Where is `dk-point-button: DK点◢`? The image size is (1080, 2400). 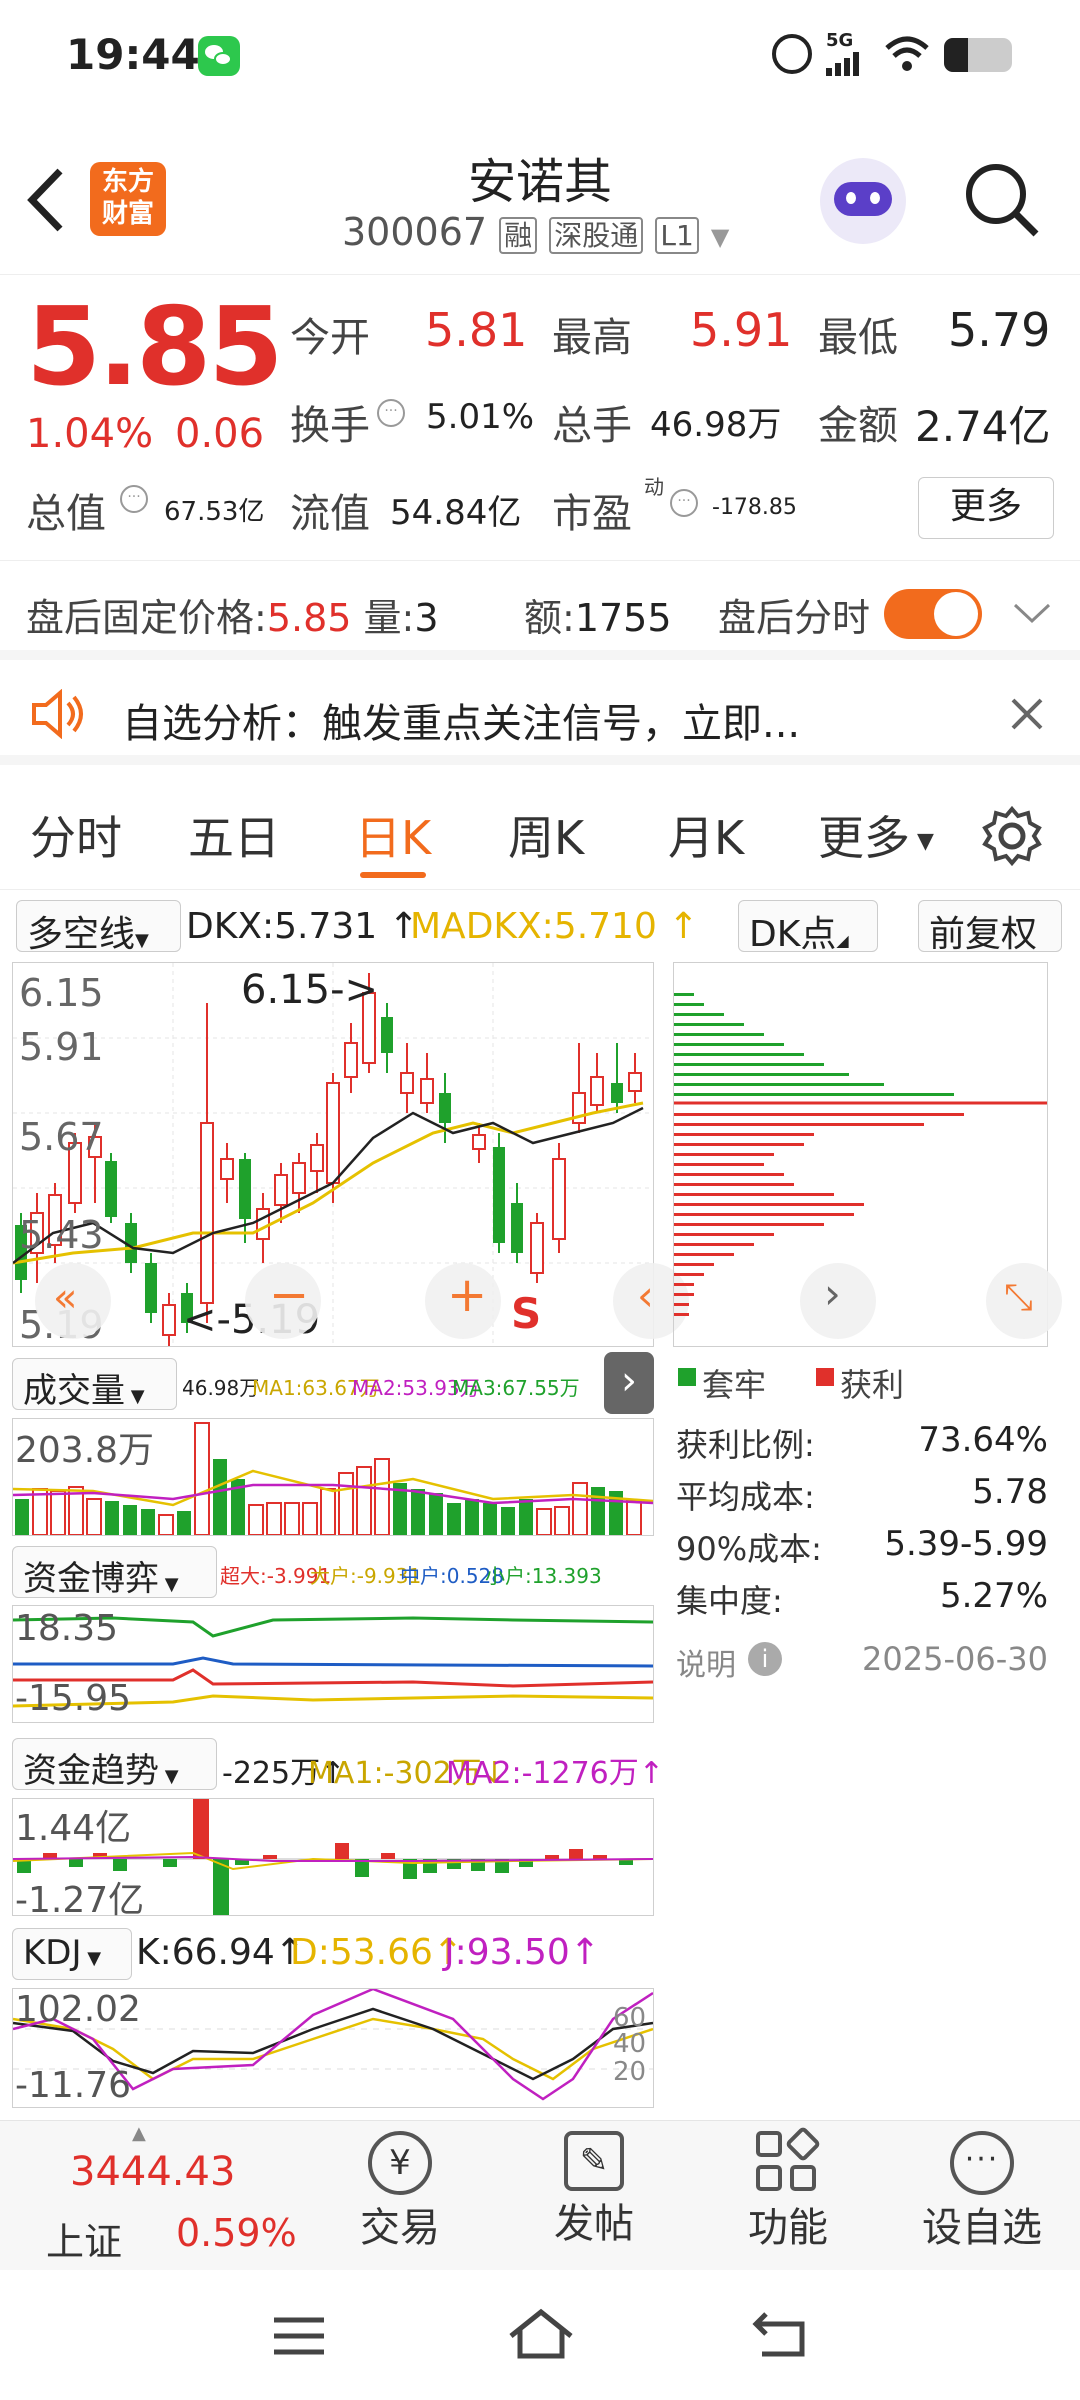 dk-point-button: DK点◢ is located at coordinates (808, 927).